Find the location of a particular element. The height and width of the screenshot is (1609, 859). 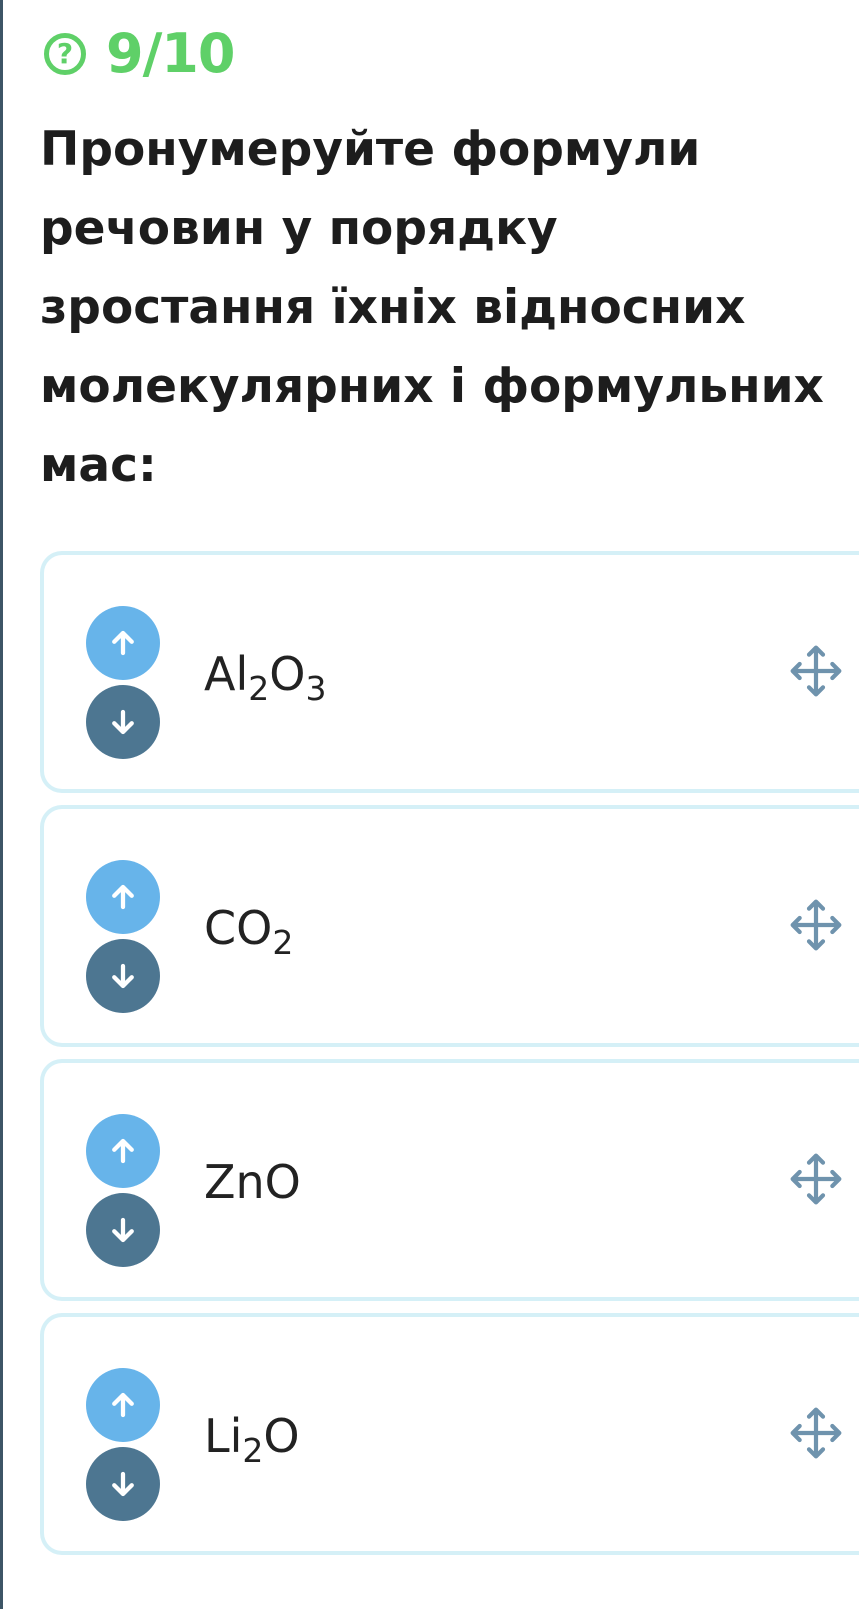

question-line: мас: is located at coordinates (98, 465).